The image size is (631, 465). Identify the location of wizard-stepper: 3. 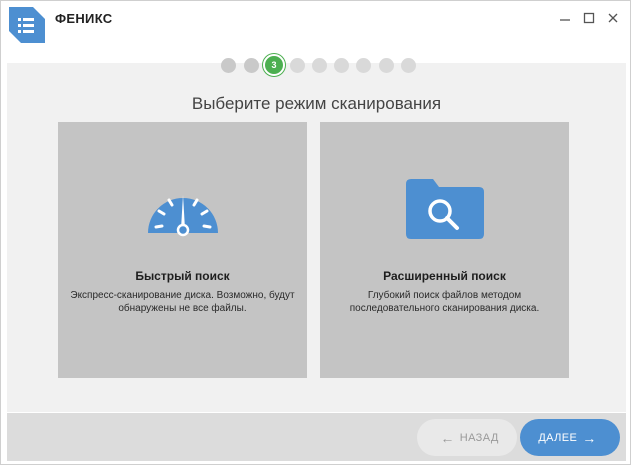
(315, 65).